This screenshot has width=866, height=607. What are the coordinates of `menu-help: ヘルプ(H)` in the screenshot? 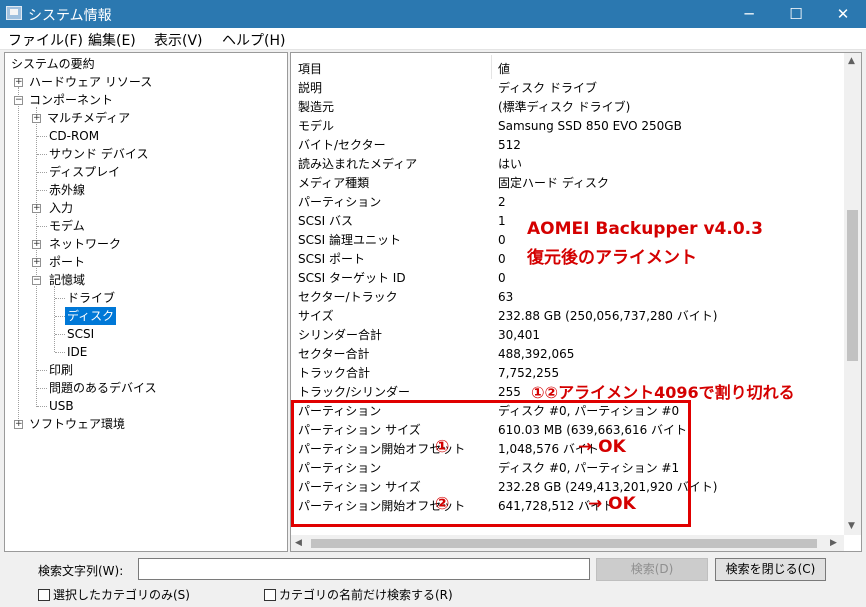 It's located at (253, 40).